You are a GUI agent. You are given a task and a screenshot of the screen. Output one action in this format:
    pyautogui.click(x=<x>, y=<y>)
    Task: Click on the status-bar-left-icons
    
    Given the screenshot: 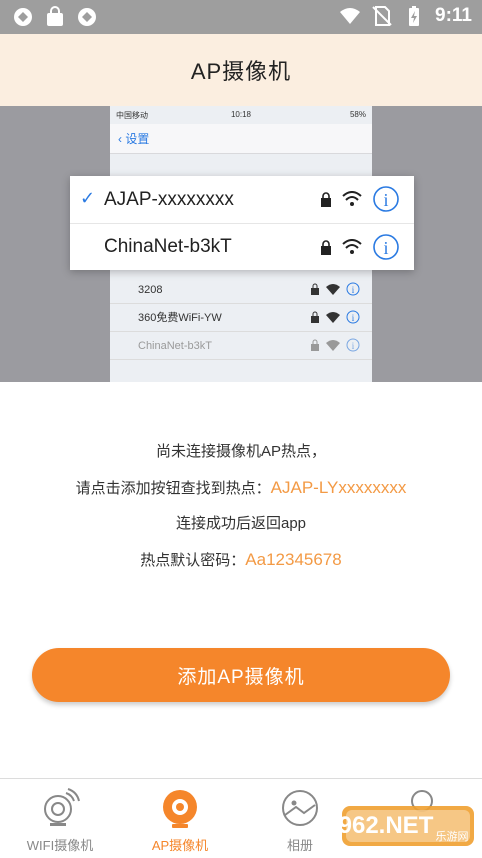 What is the action you would take?
    pyautogui.click(x=55, y=17)
    